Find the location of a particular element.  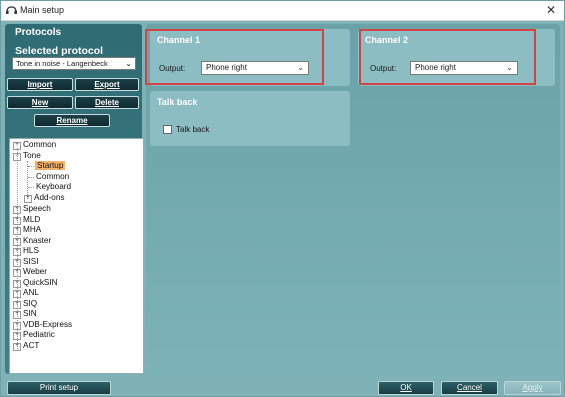

tree-node-act: + ACT is located at coordinates (26, 346).